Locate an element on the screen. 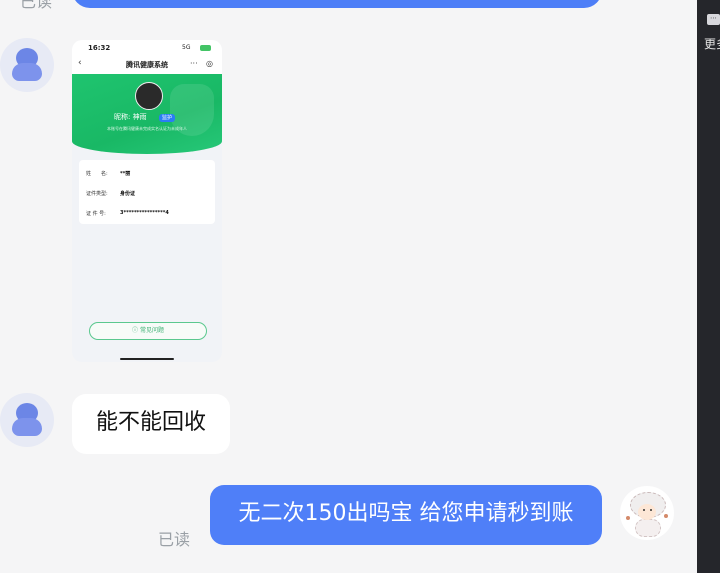 The image size is (720, 573). screenshot-status-bar: 16:32 5G is located at coordinates (147, 48).